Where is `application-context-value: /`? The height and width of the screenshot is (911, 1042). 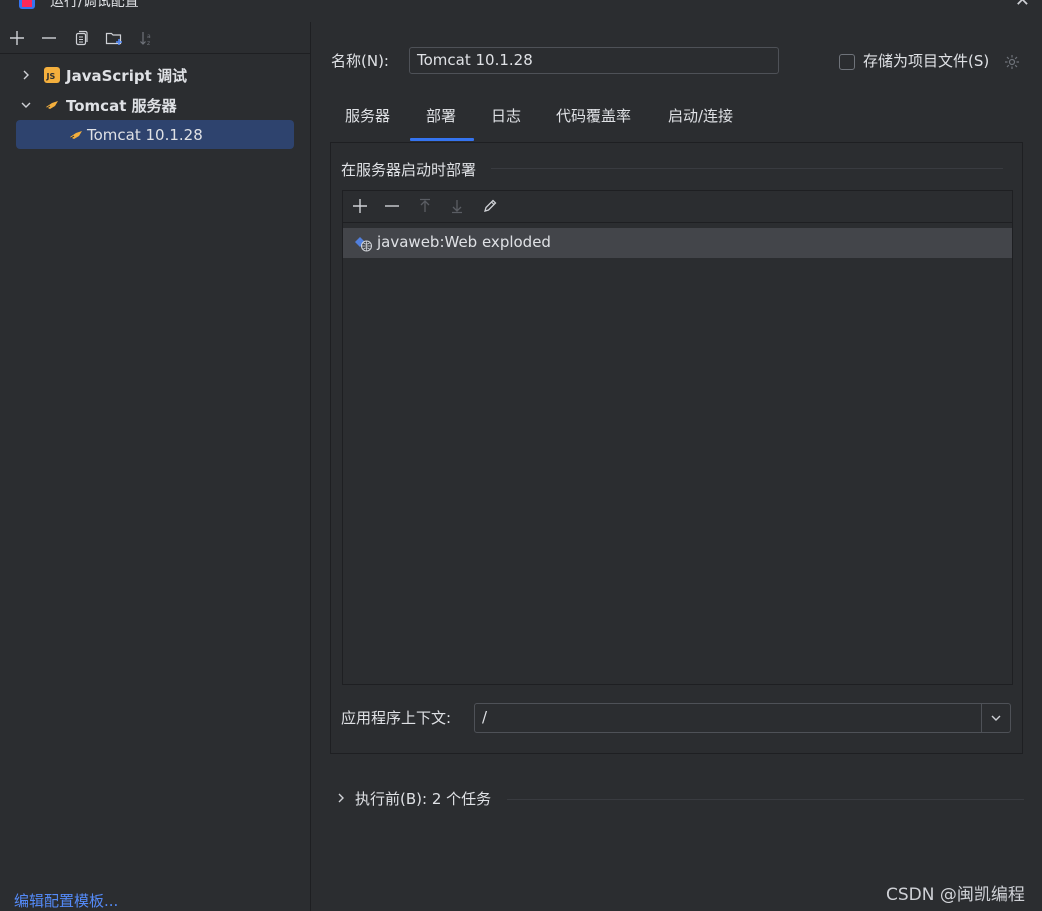
application-context-value: / is located at coordinates (484, 717).